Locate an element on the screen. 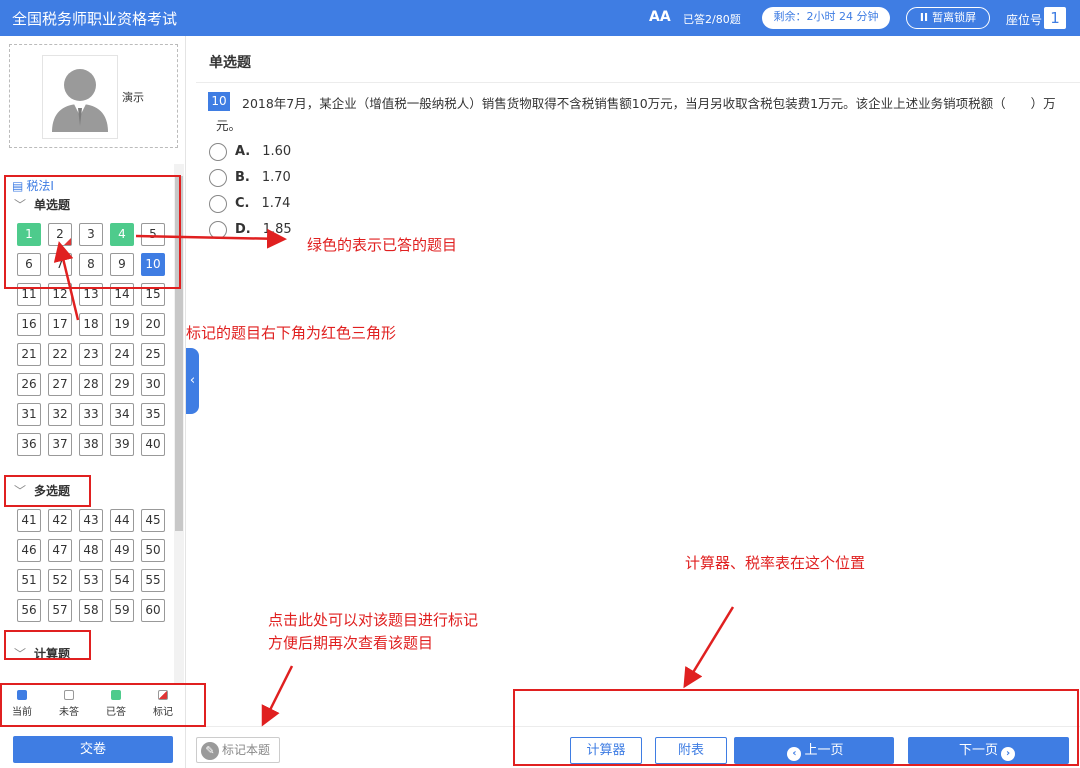  question-nav-button: 57 is located at coordinates (60, 610).